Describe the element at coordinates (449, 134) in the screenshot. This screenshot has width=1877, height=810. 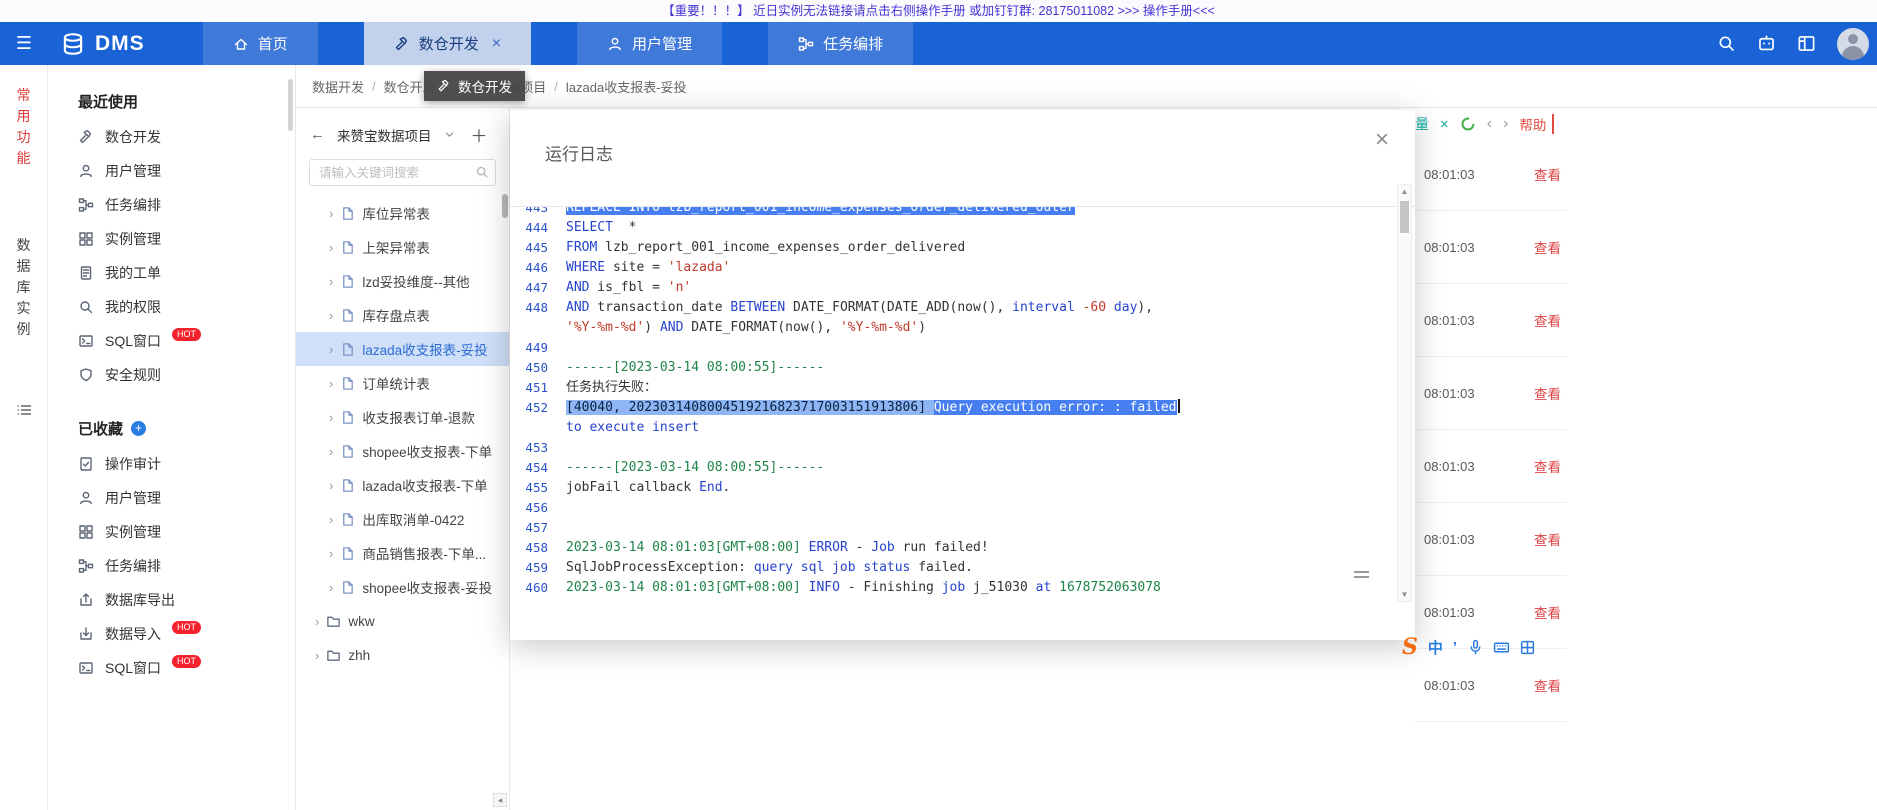
I see `chevron-down-icon` at that location.